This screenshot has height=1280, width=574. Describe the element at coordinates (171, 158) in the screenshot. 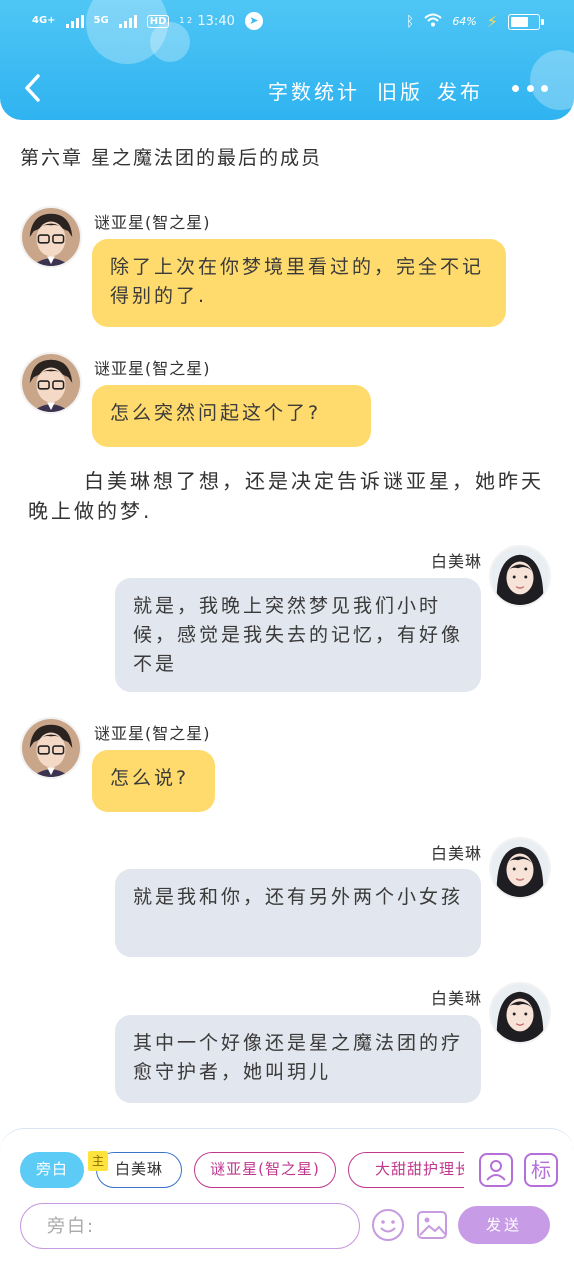

I see `chapter-title: 第六章 星之魔法团的最后的成员` at that location.